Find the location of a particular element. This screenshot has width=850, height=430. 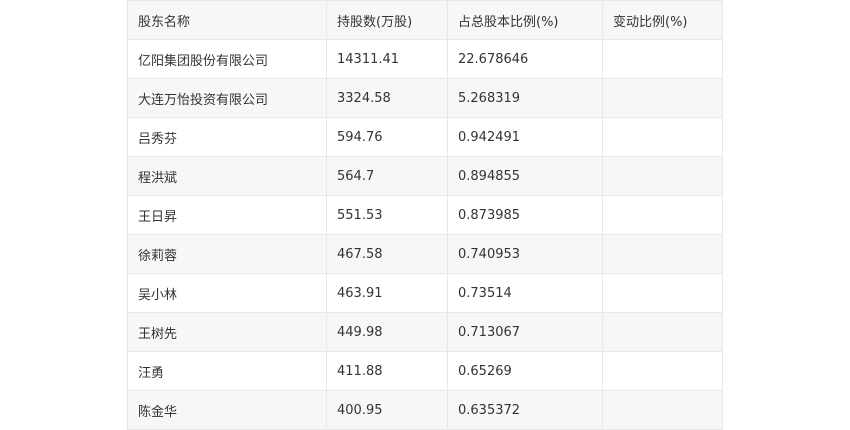

cell-shares-held: 594.76 is located at coordinates (387, 137).